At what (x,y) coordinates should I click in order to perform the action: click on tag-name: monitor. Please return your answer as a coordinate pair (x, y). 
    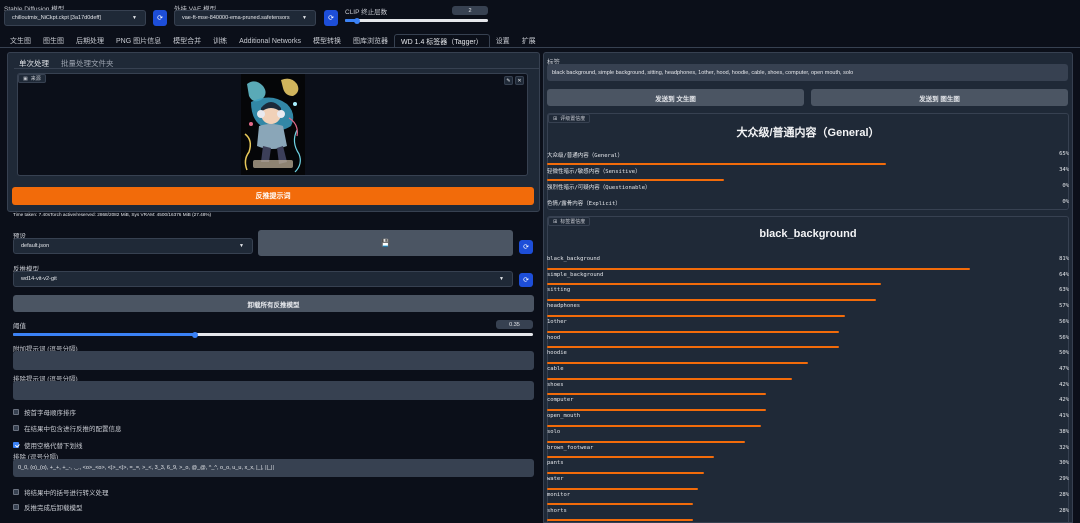
    Looking at the image, I should click on (559, 494).